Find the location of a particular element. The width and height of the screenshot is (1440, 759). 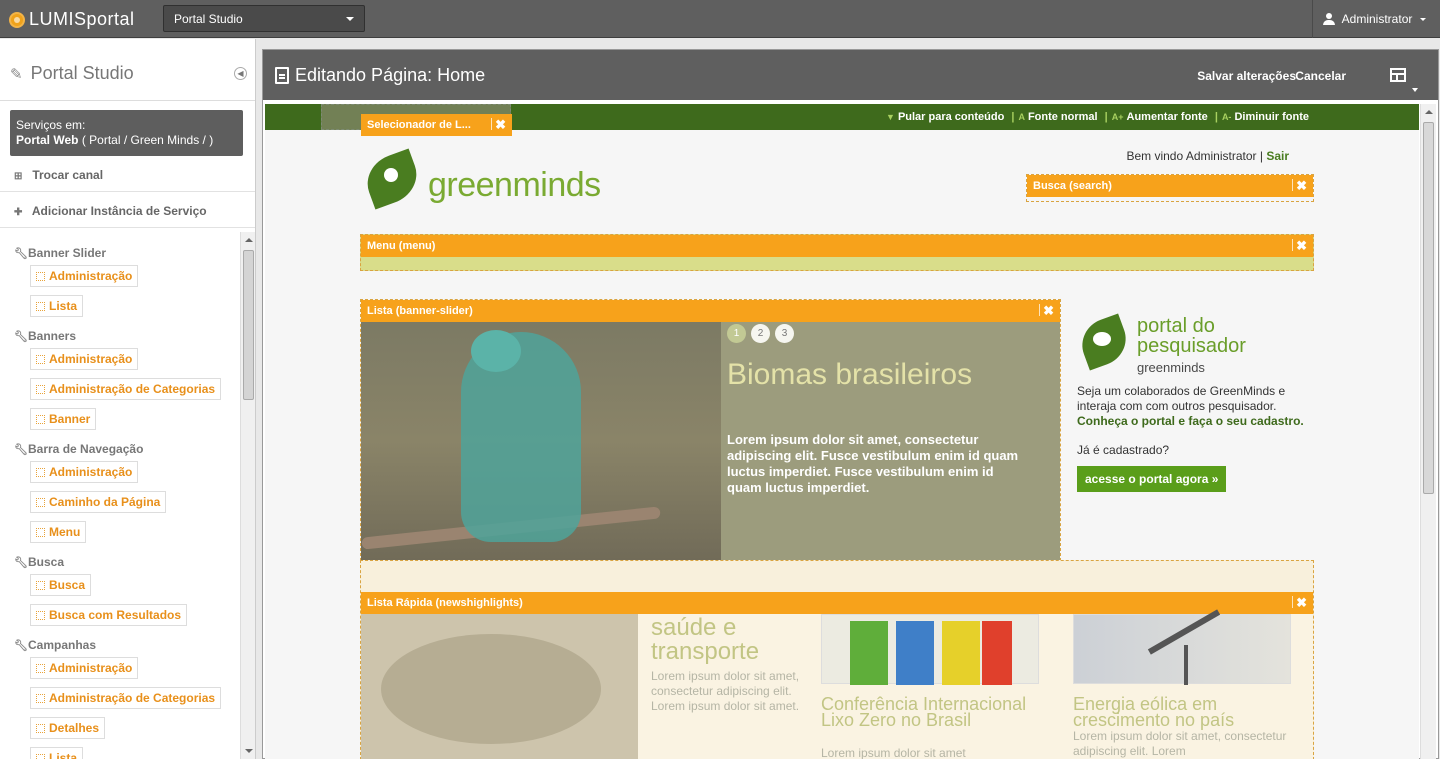

slider-dot: 1 is located at coordinates (736, 333).